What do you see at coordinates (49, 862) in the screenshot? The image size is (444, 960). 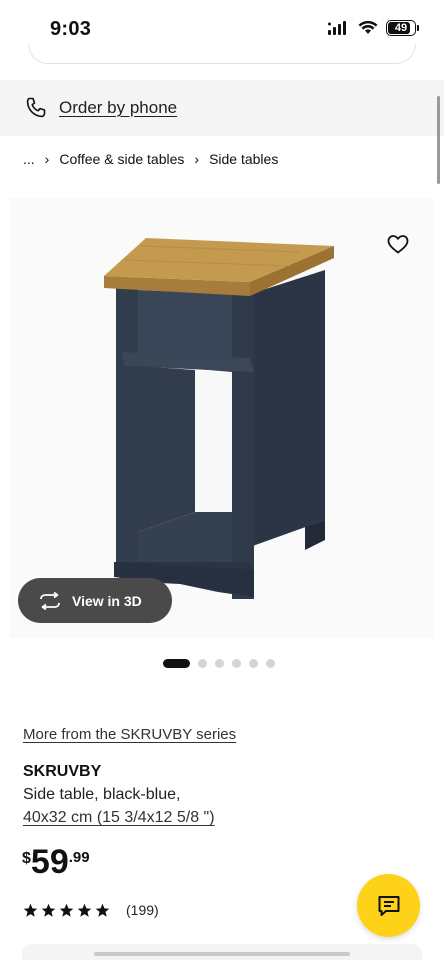 I see `price-integer: 59` at bounding box center [49, 862].